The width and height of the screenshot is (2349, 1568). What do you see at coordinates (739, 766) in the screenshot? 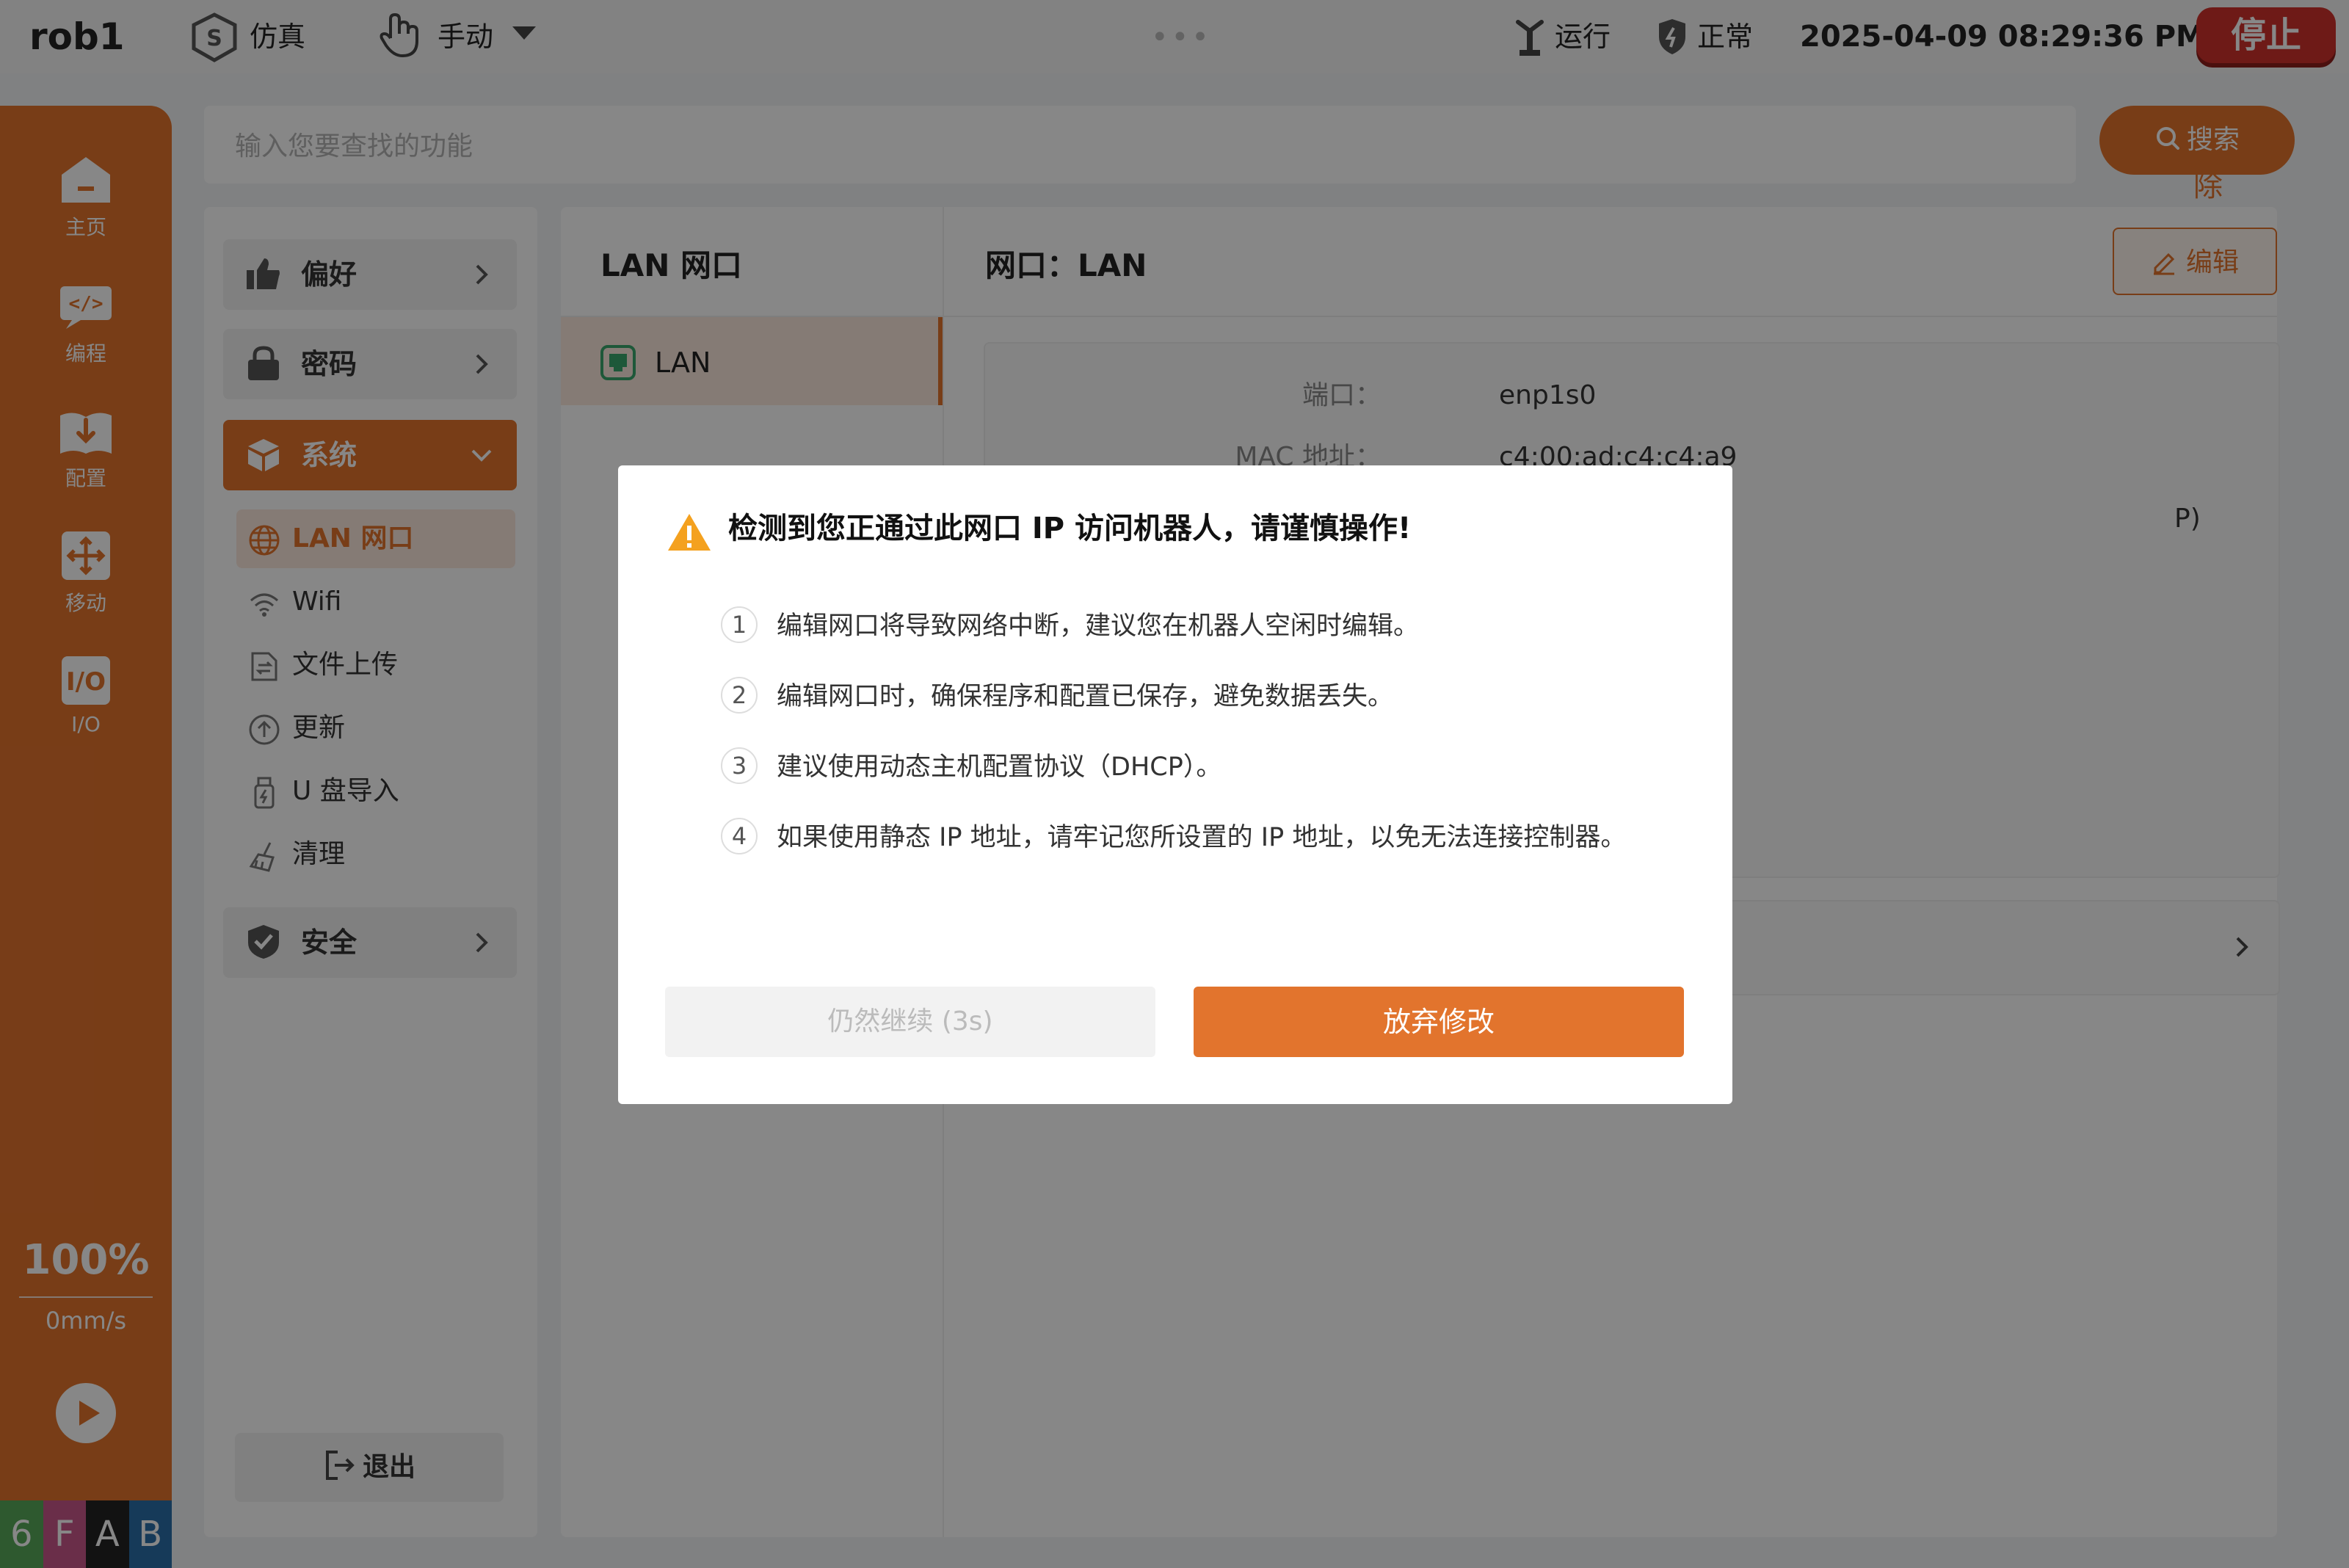
I see `item-number: 3` at bounding box center [739, 766].